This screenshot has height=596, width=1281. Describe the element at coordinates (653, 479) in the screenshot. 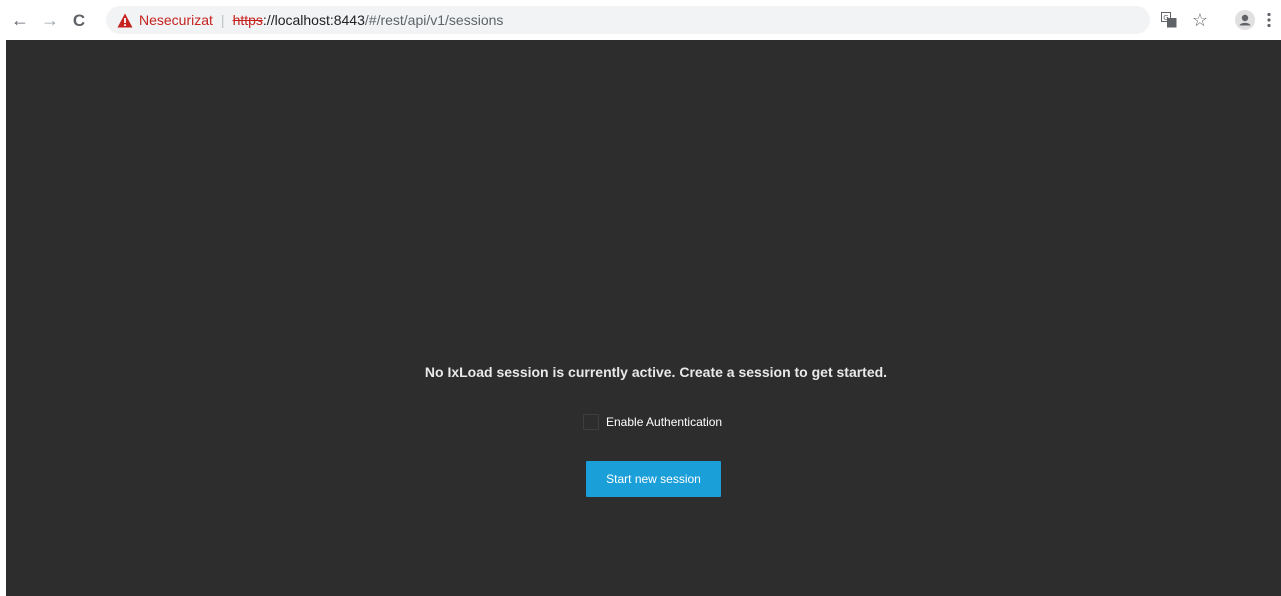

I see `start-new-session-button: Start new session` at that location.